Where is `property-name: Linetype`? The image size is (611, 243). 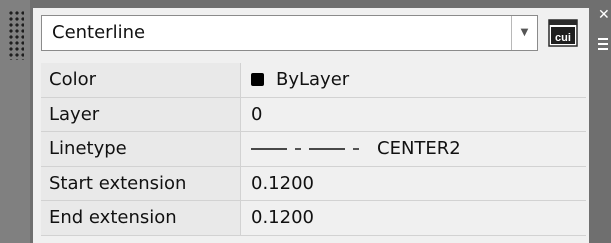 property-name: Linetype is located at coordinates (141, 149).